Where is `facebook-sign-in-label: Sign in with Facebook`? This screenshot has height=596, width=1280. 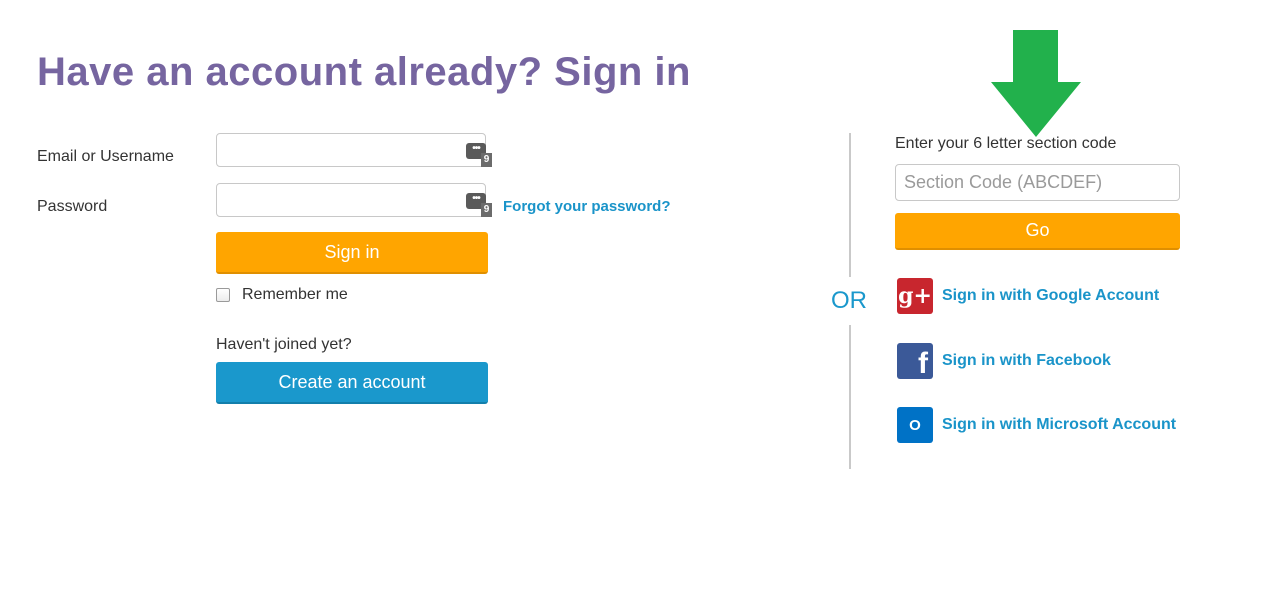
facebook-sign-in-label: Sign in with Facebook is located at coordinates (1026, 360).